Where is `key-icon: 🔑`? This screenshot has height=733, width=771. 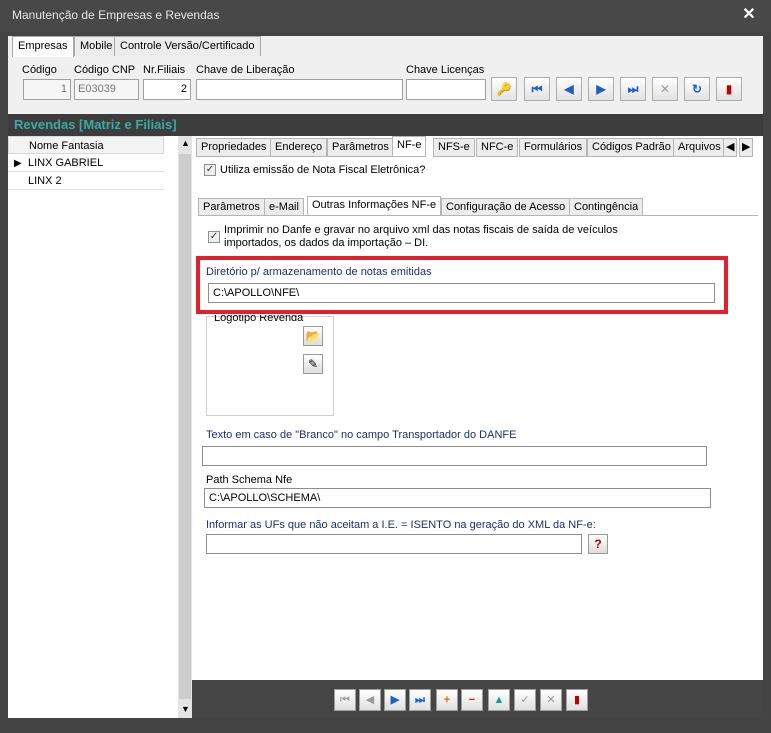 key-icon: 🔑 is located at coordinates (504, 89).